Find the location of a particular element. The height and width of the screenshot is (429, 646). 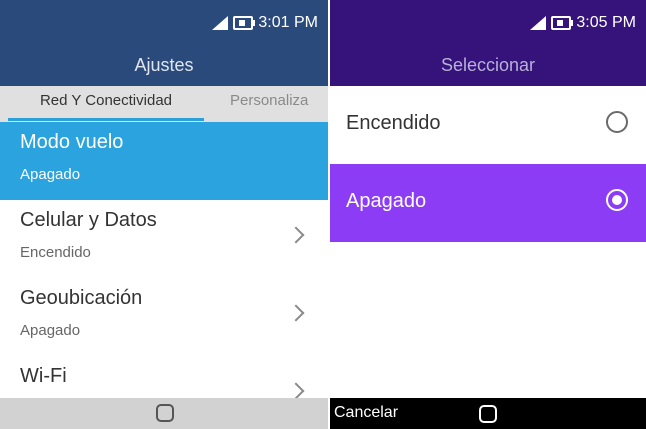

cancel-button: Cancelar is located at coordinates (366, 413).